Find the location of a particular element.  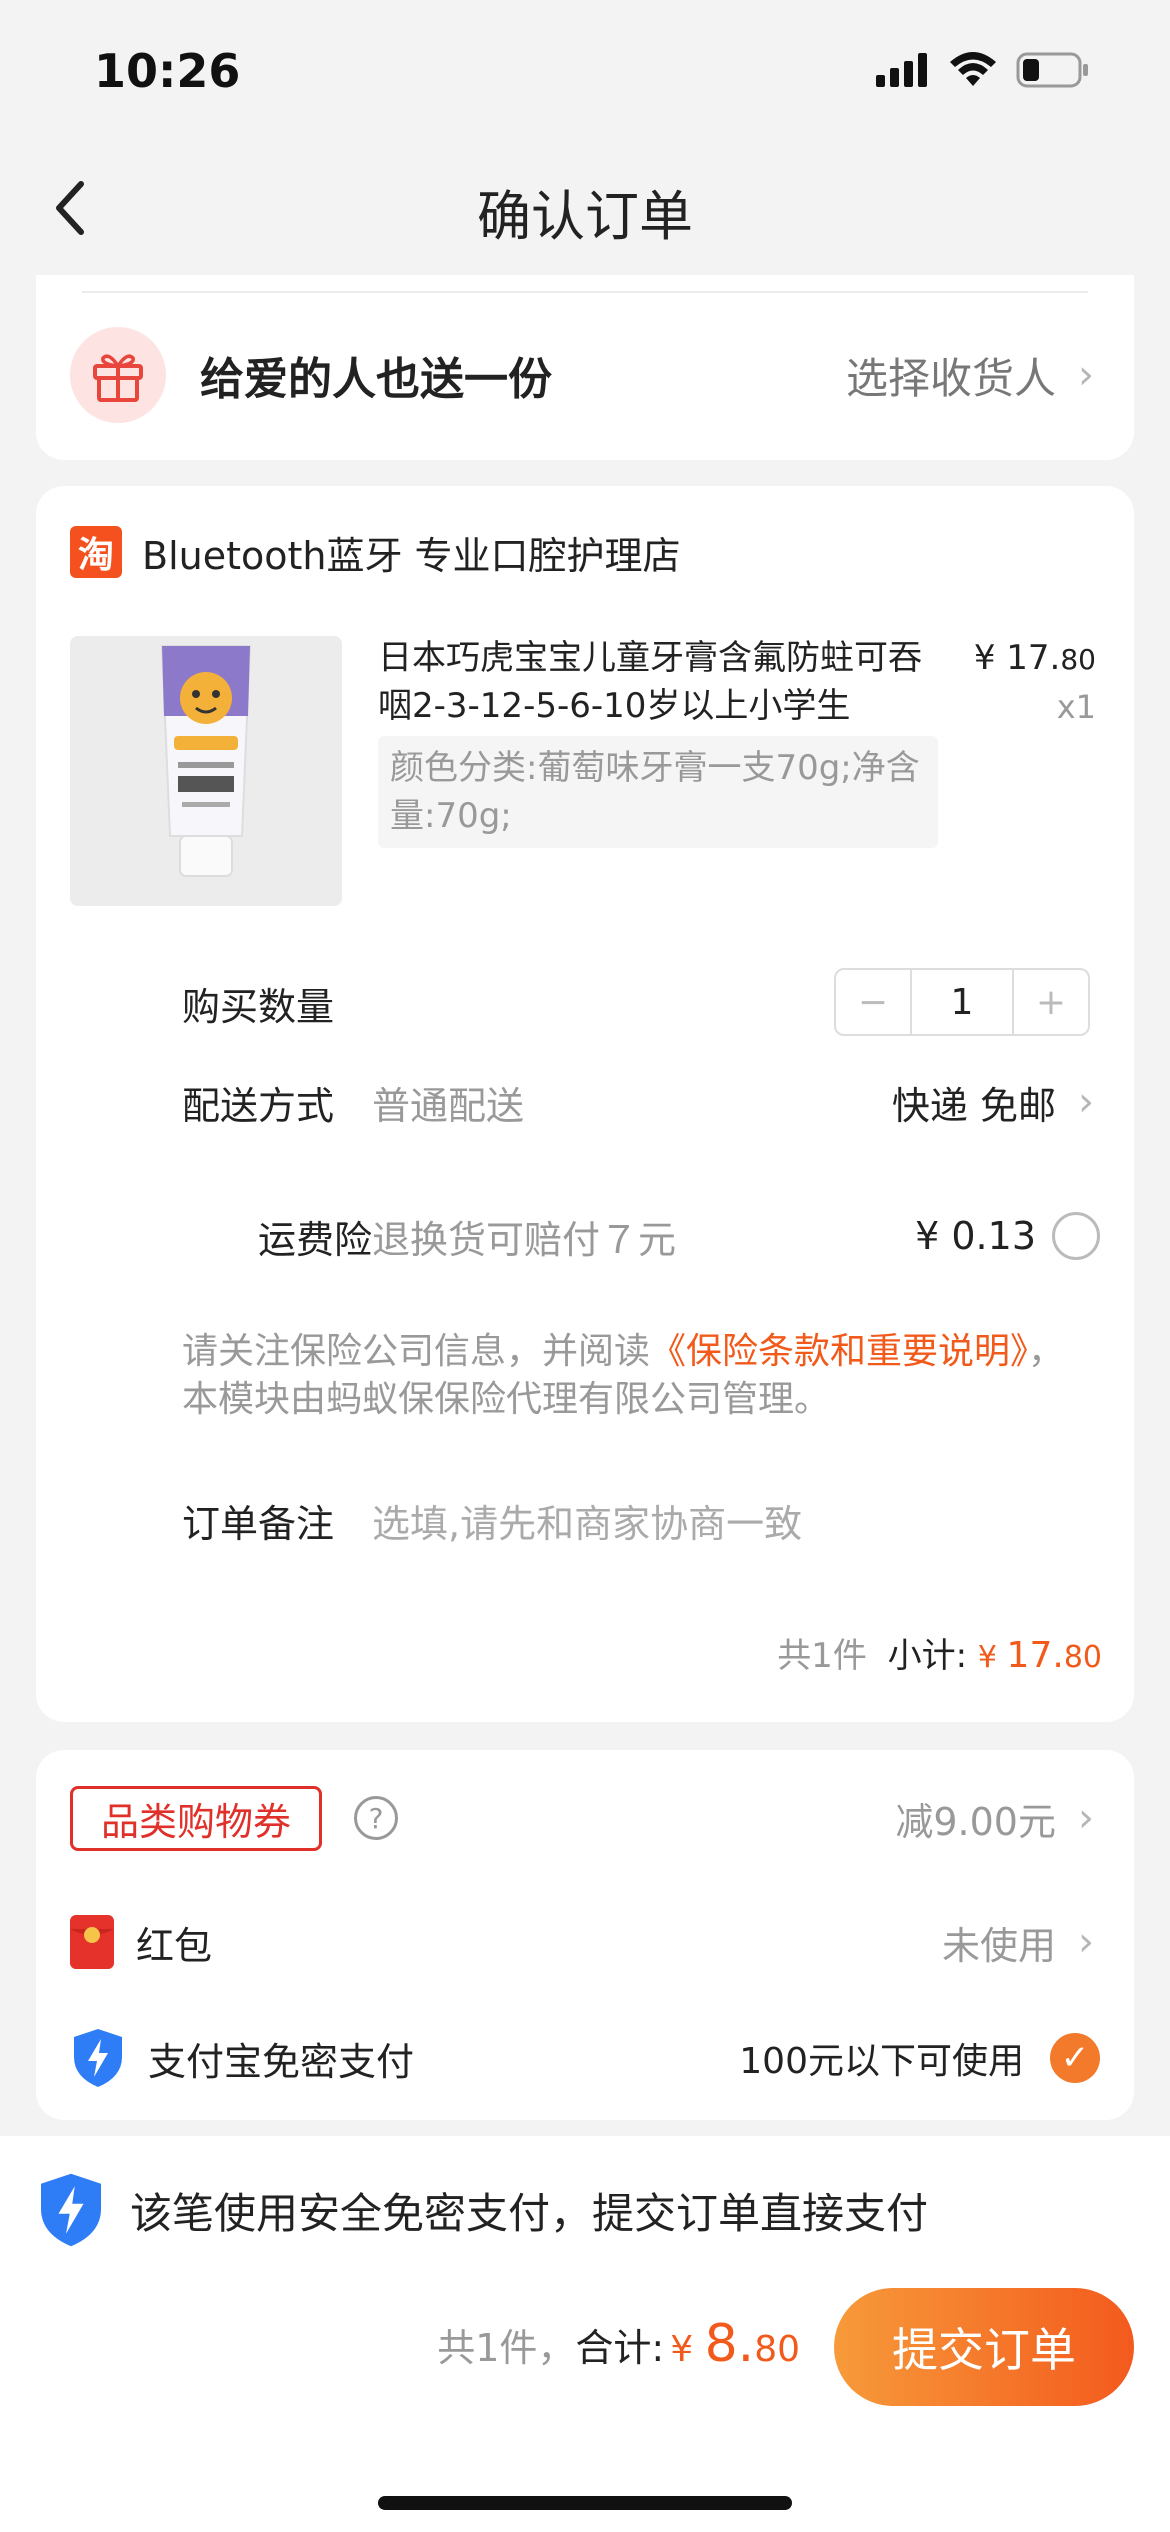

status-bar: 10:26 is located at coordinates (585, 70).